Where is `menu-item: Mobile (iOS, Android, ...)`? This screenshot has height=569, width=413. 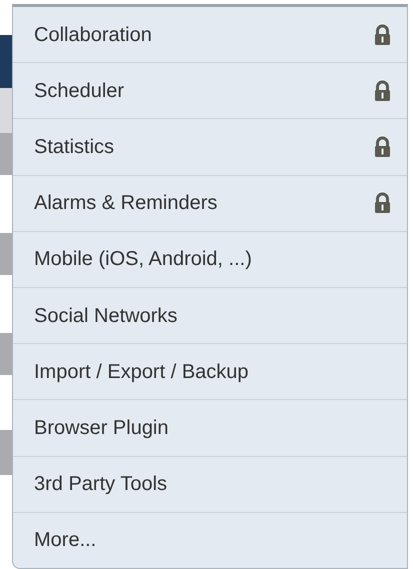
menu-item: Mobile (iOS, Android, ...) is located at coordinates (210, 260).